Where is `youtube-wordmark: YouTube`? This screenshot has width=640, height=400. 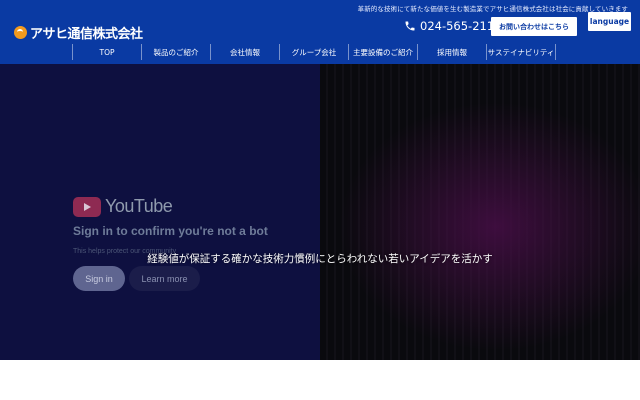
youtube-wordmark: YouTube is located at coordinates (139, 206).